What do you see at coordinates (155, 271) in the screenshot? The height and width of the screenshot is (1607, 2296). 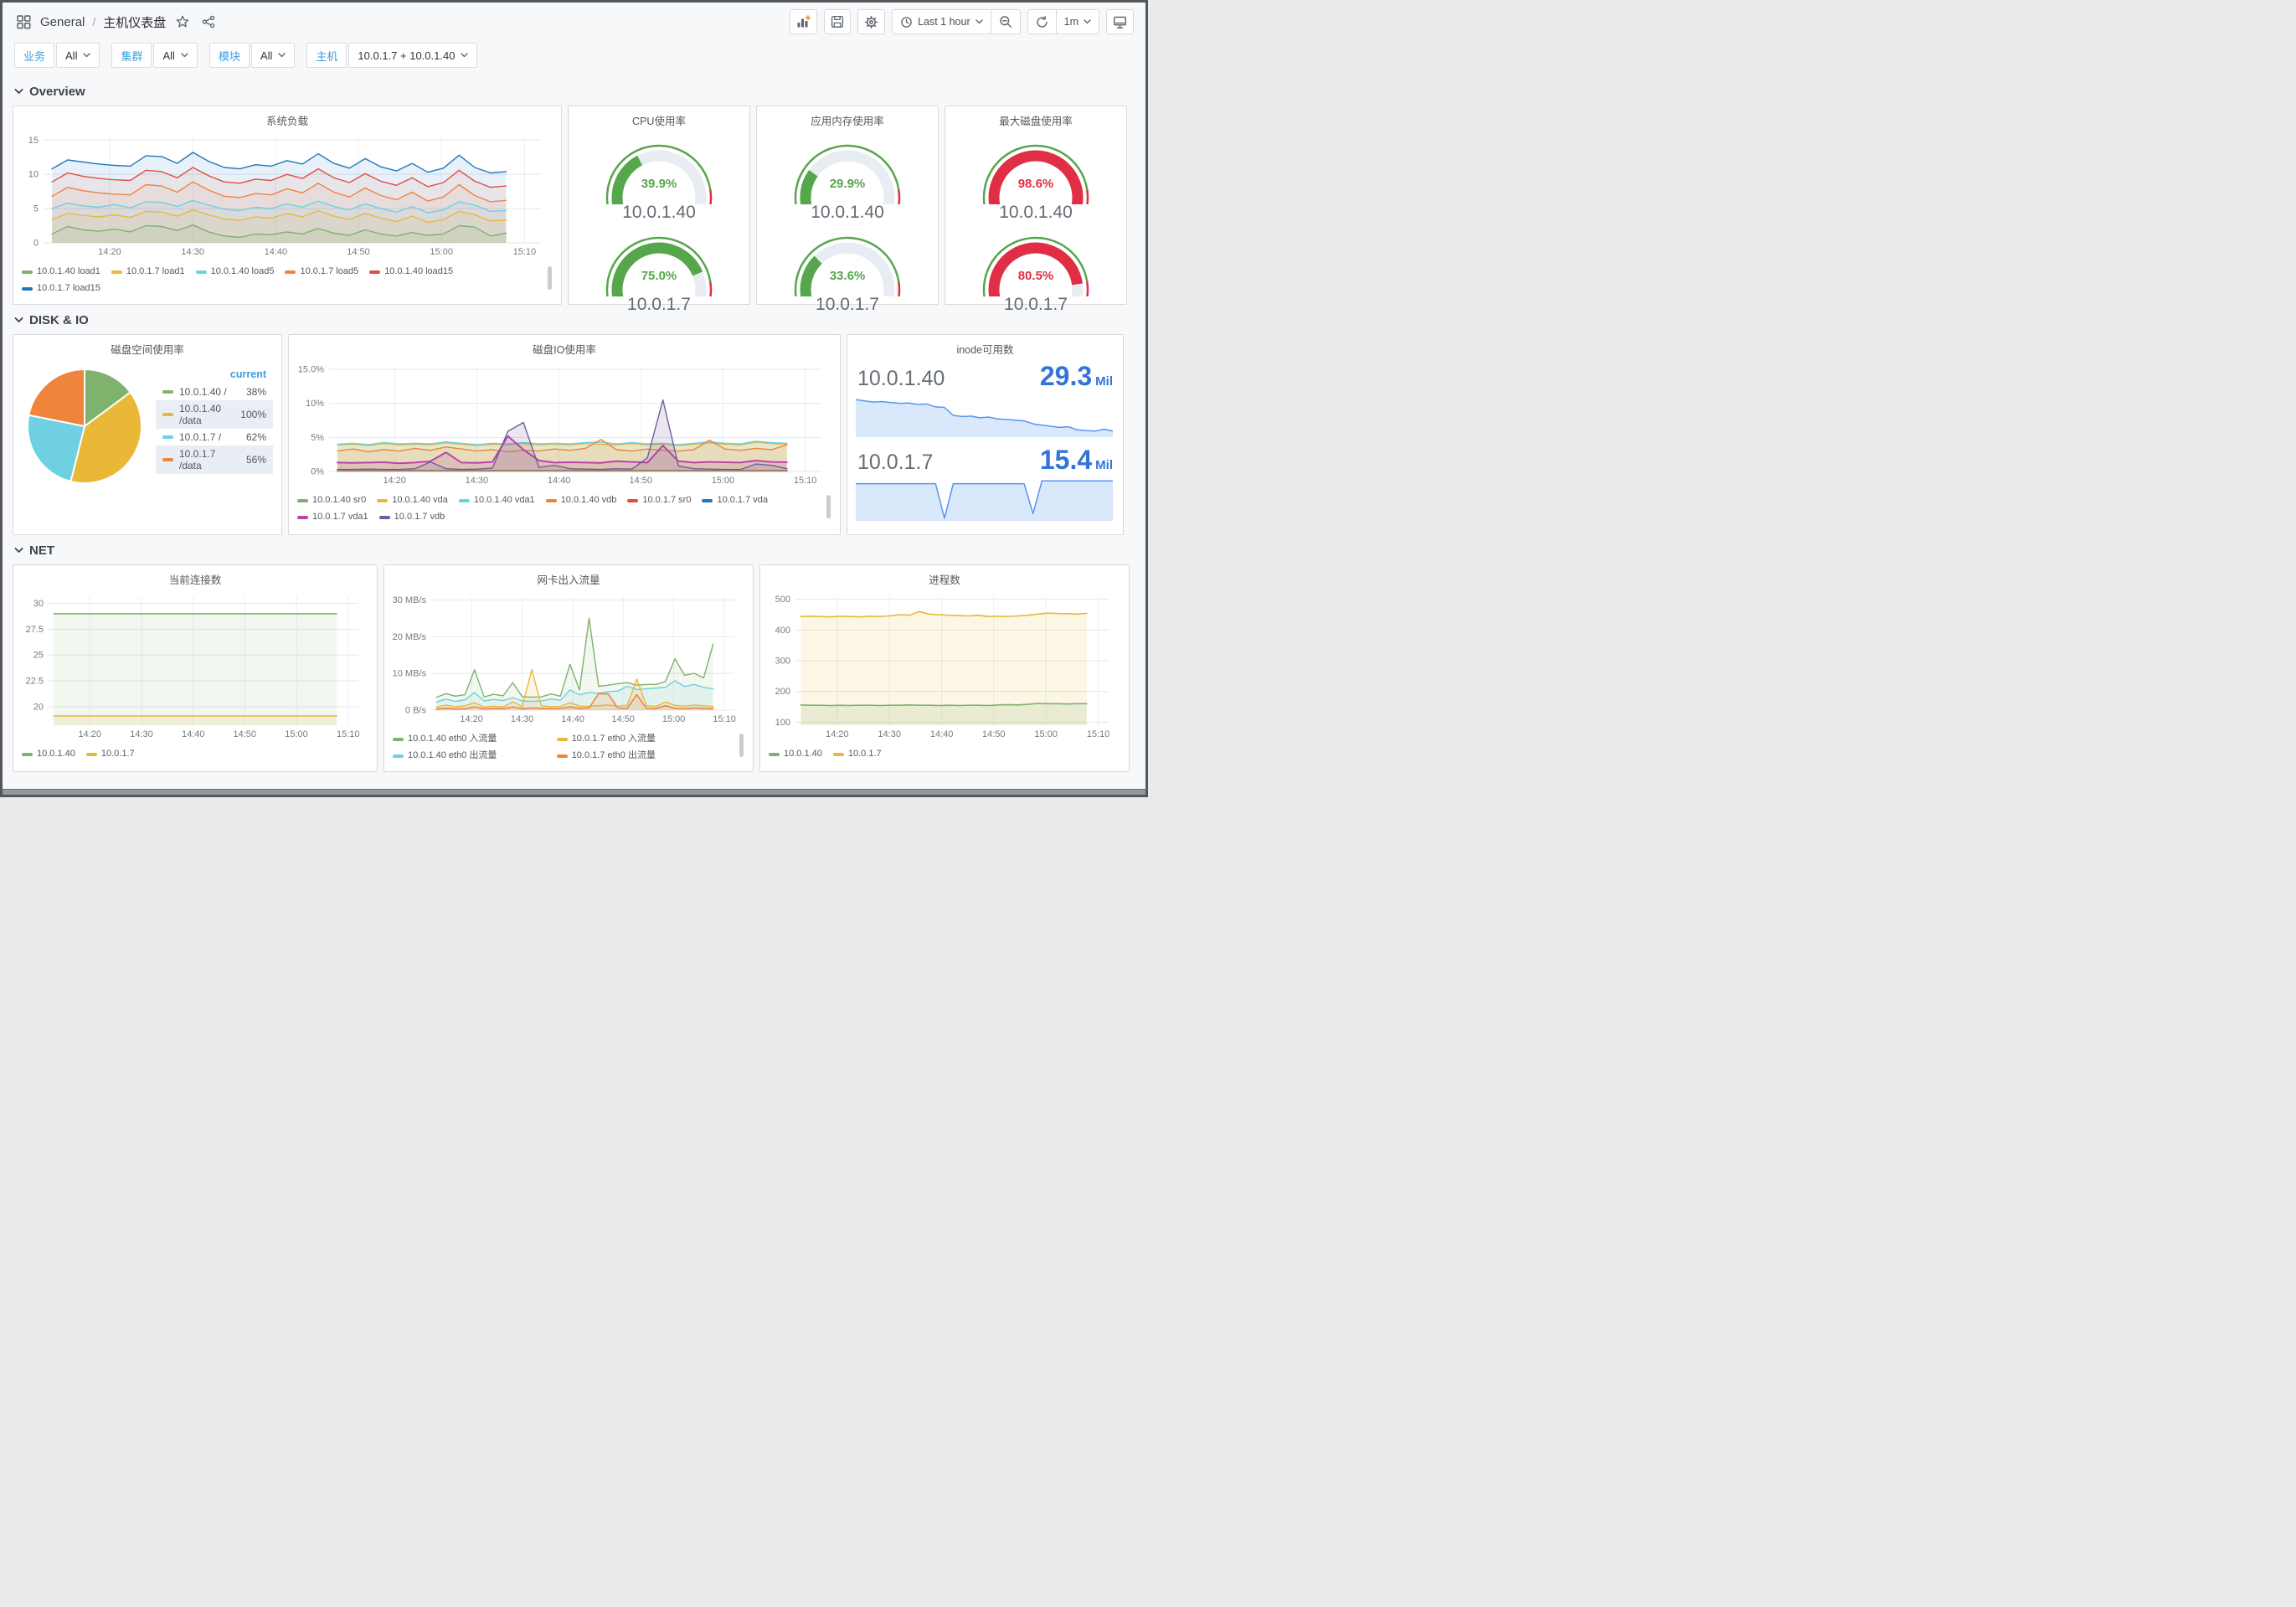 I see `legend-series-label: 10.0.1.7 load1` at bounding box center [155, 271].